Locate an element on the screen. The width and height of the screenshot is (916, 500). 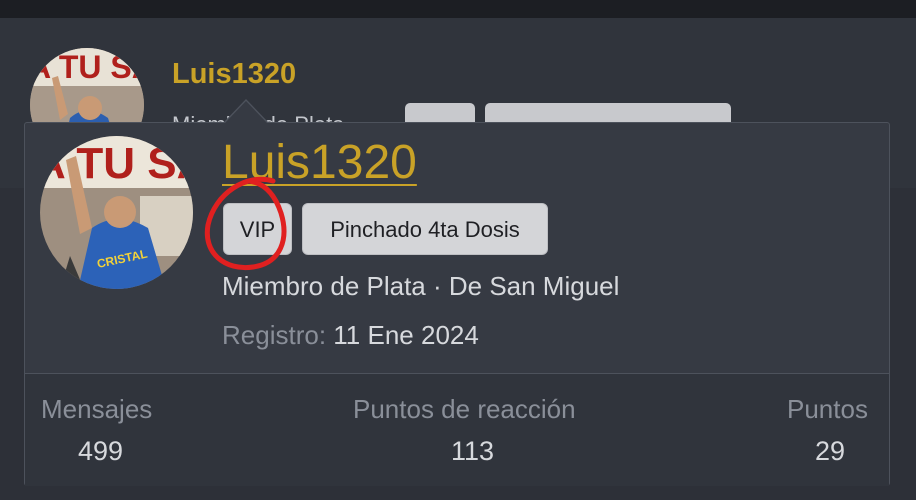
registration-label: Registro: is located at coordinates (274, 335).